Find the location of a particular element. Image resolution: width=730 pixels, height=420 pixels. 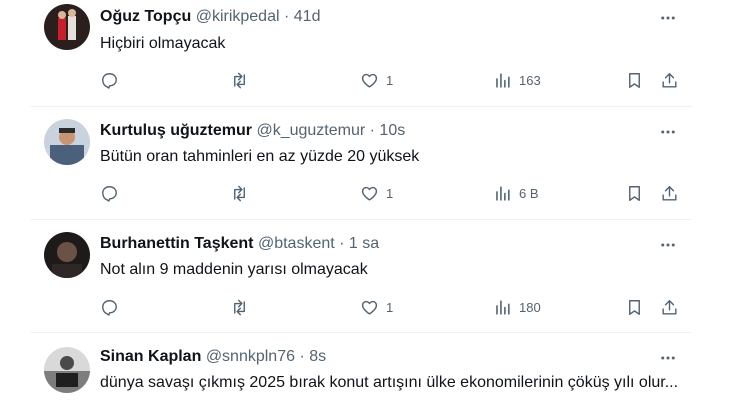

tweet-text: Not alın 9 maddenin yarısı olmayacak is located at coordinates (234, 269).